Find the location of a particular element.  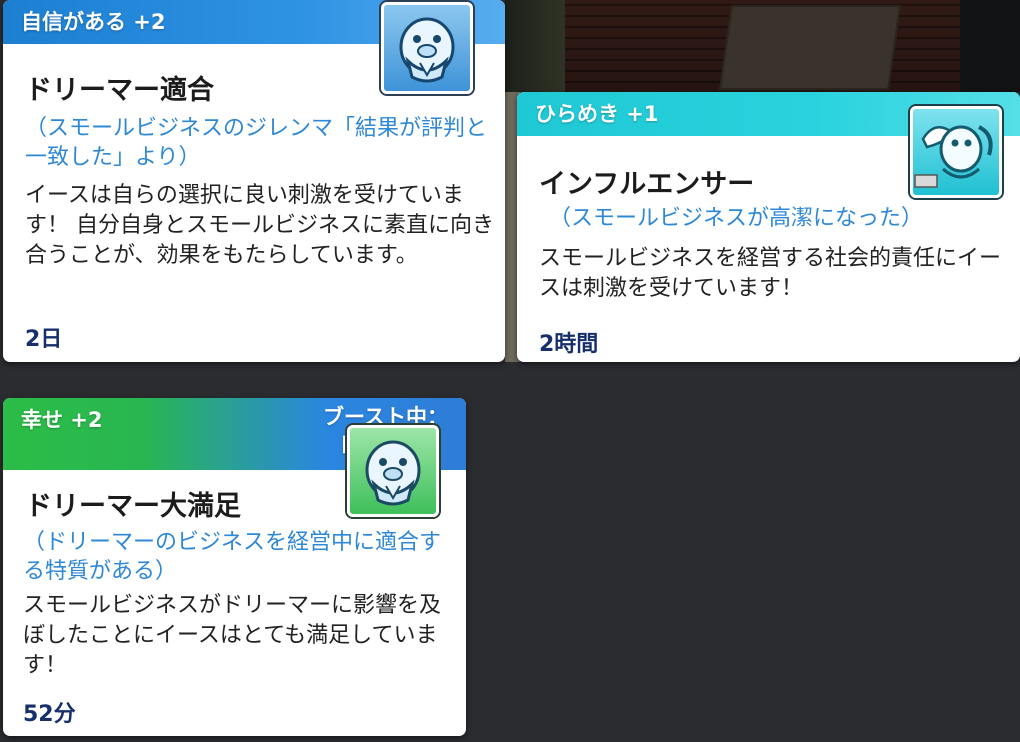

moodlet-duration: 2日 is located at coordinates (44, 339).